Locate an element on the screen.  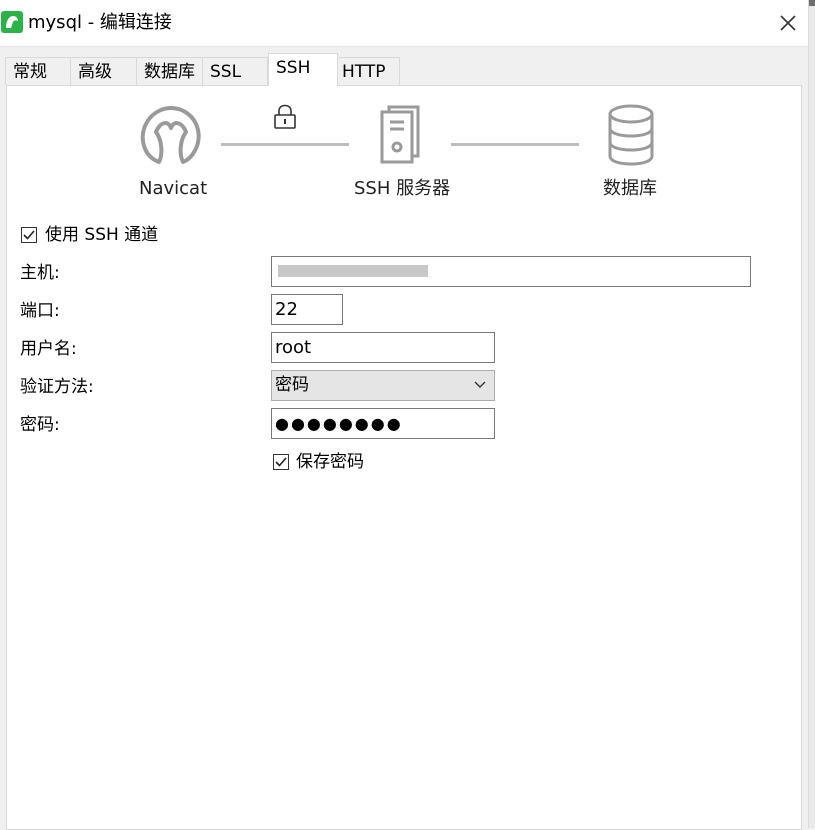
port-label: 端口: is located at coordinates (40, 311).